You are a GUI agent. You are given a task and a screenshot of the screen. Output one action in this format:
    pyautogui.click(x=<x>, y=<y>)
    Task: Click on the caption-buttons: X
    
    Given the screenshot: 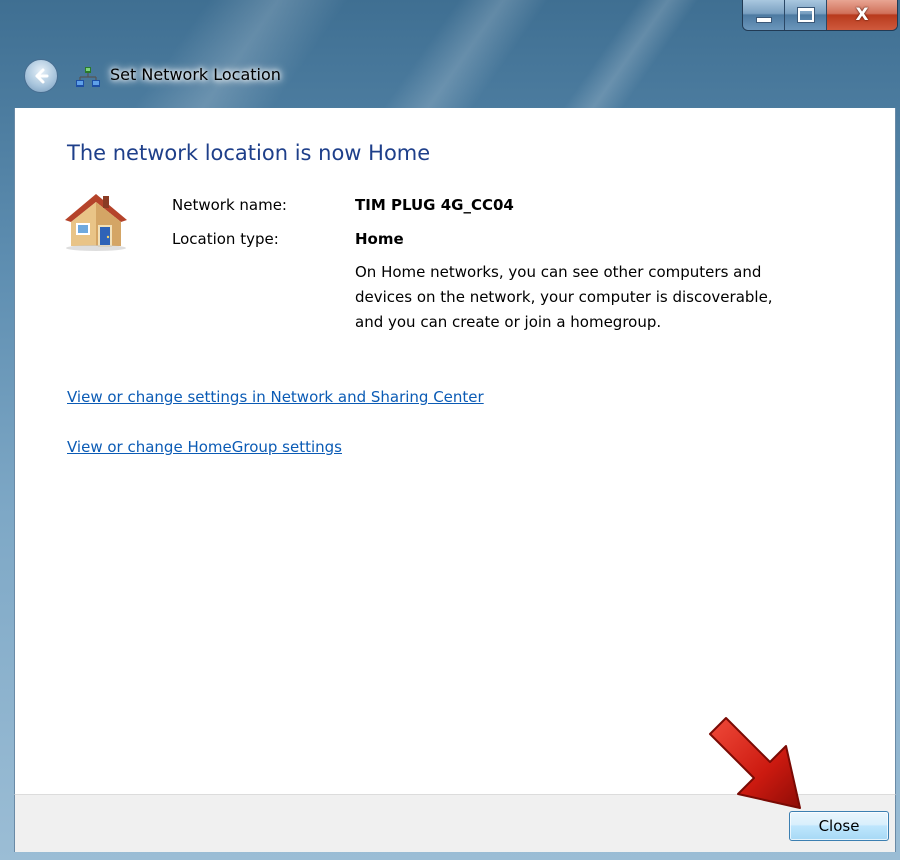 What is the action you would take?
    pyautogui.click(x=820, y=15)
    